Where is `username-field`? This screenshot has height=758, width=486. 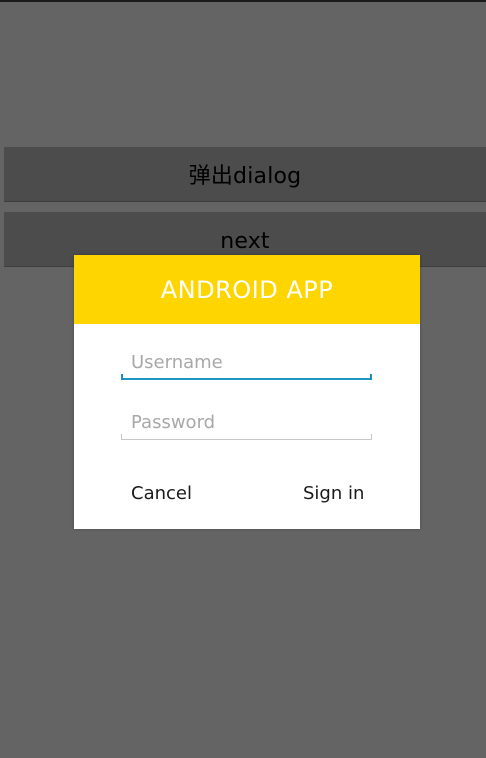 username-field is located at coordinates (246, 364).